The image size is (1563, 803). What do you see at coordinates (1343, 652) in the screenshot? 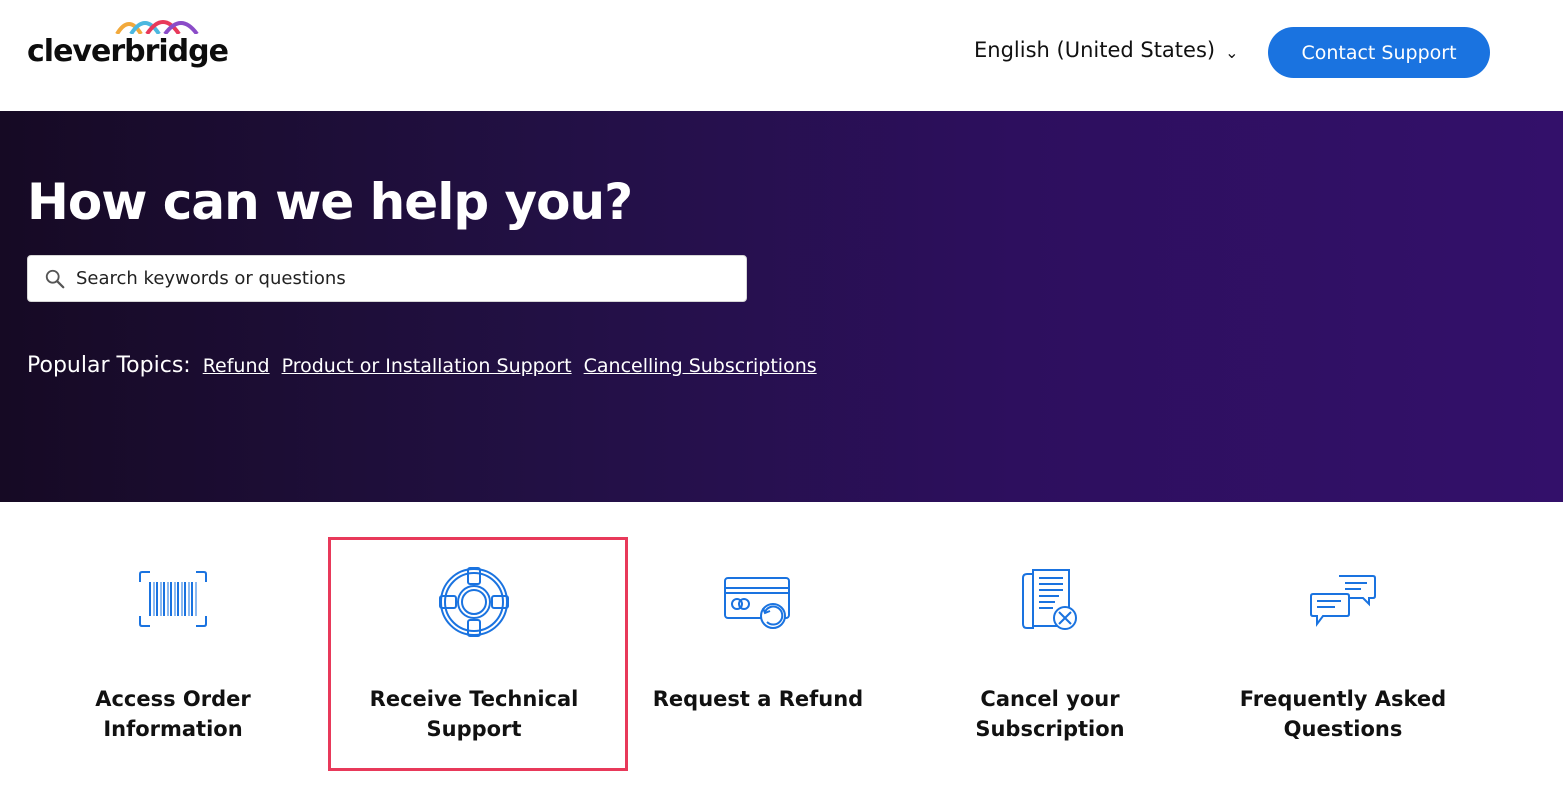
I see `card-faq: Frequently Asked Questions` at bounding box center [1343, 652].